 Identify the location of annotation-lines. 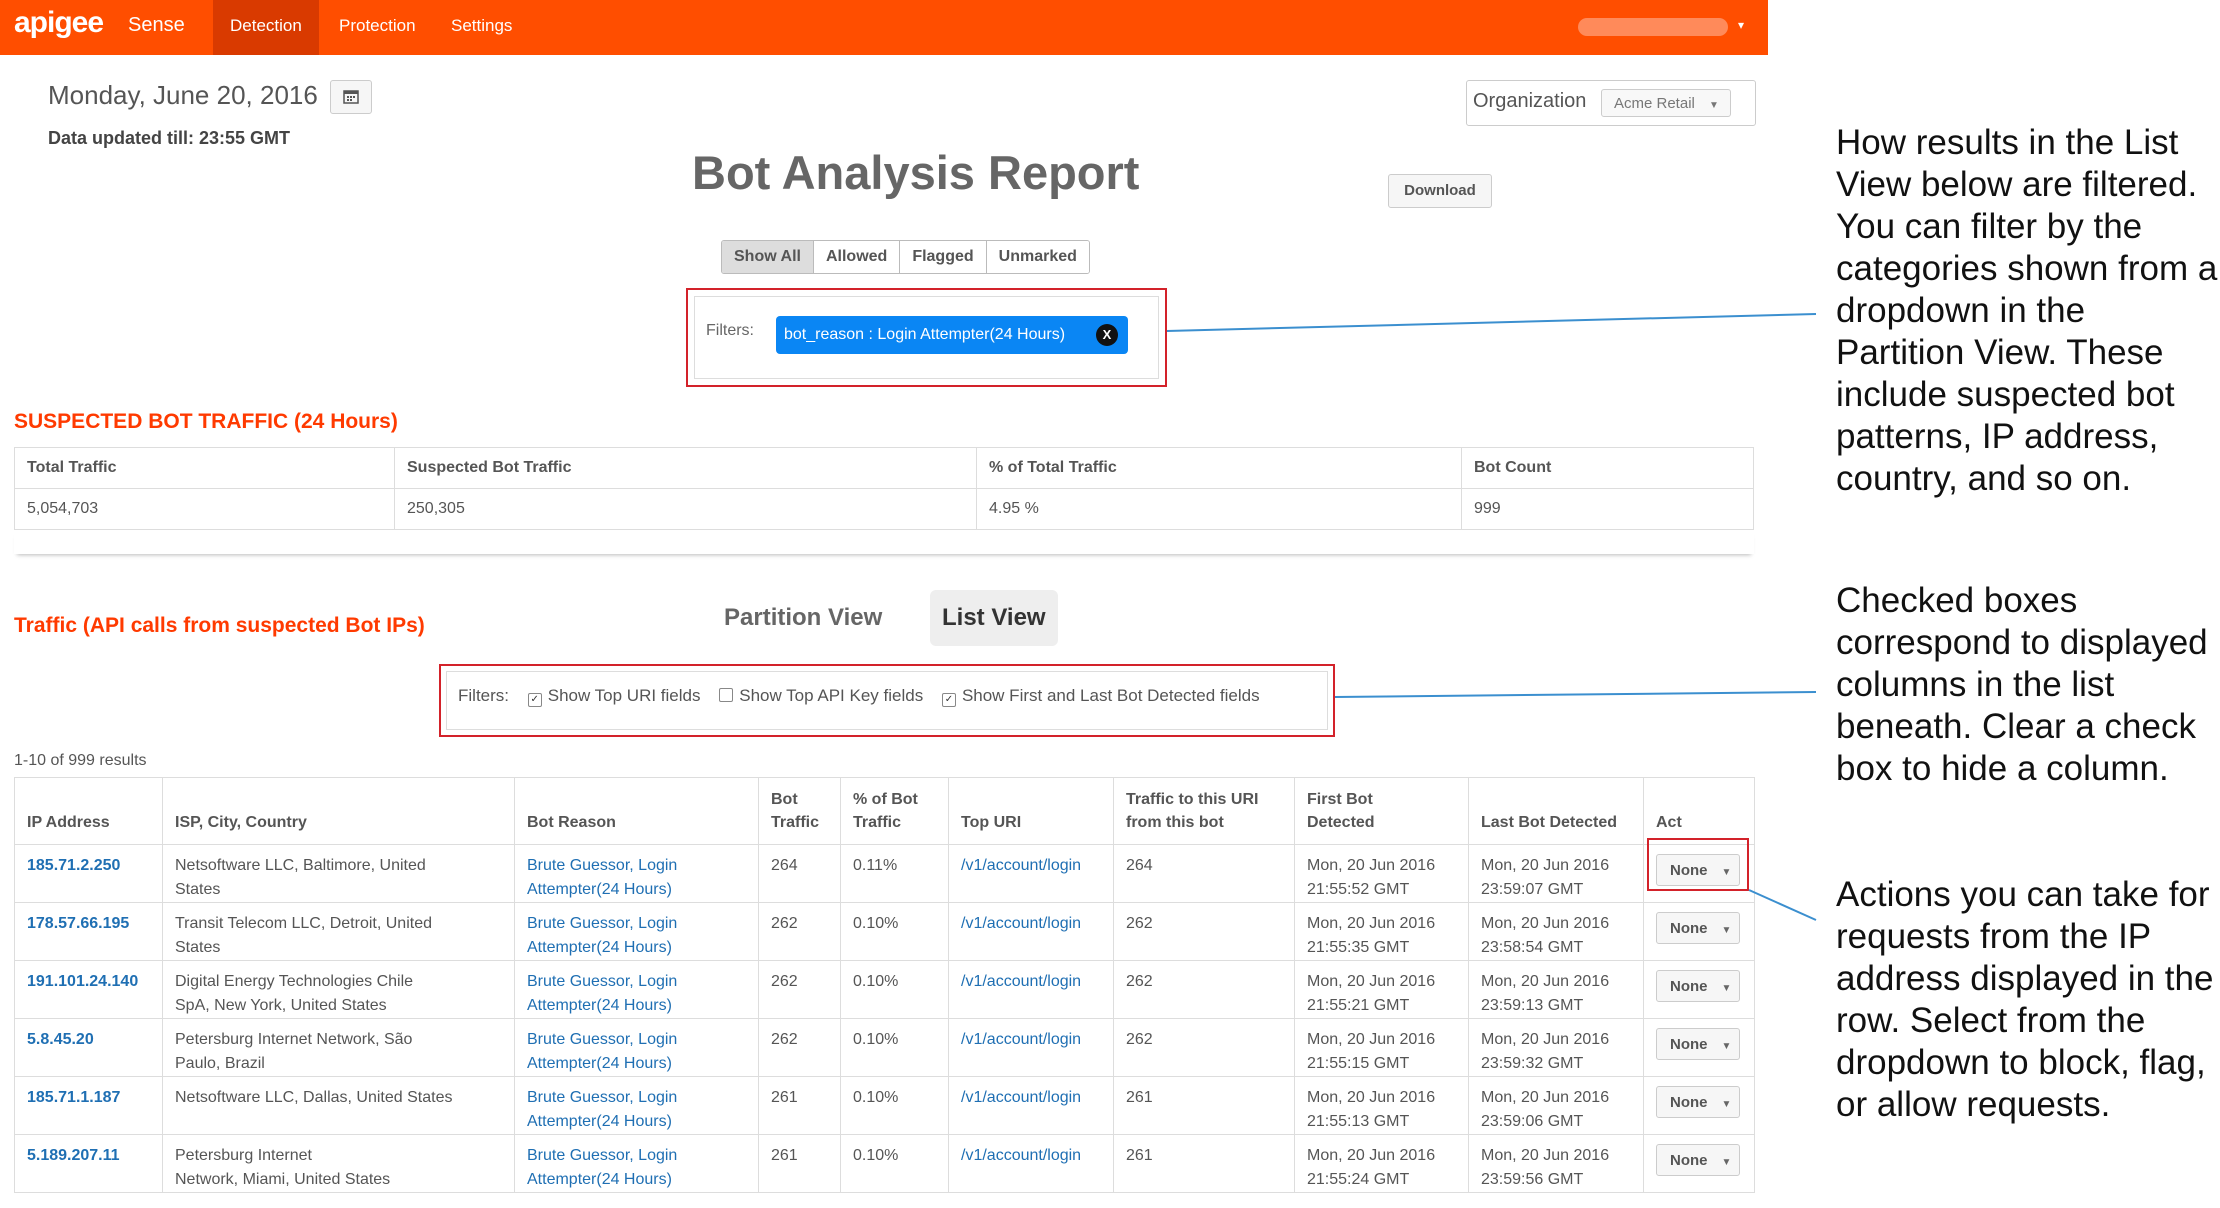
(1491, 617).